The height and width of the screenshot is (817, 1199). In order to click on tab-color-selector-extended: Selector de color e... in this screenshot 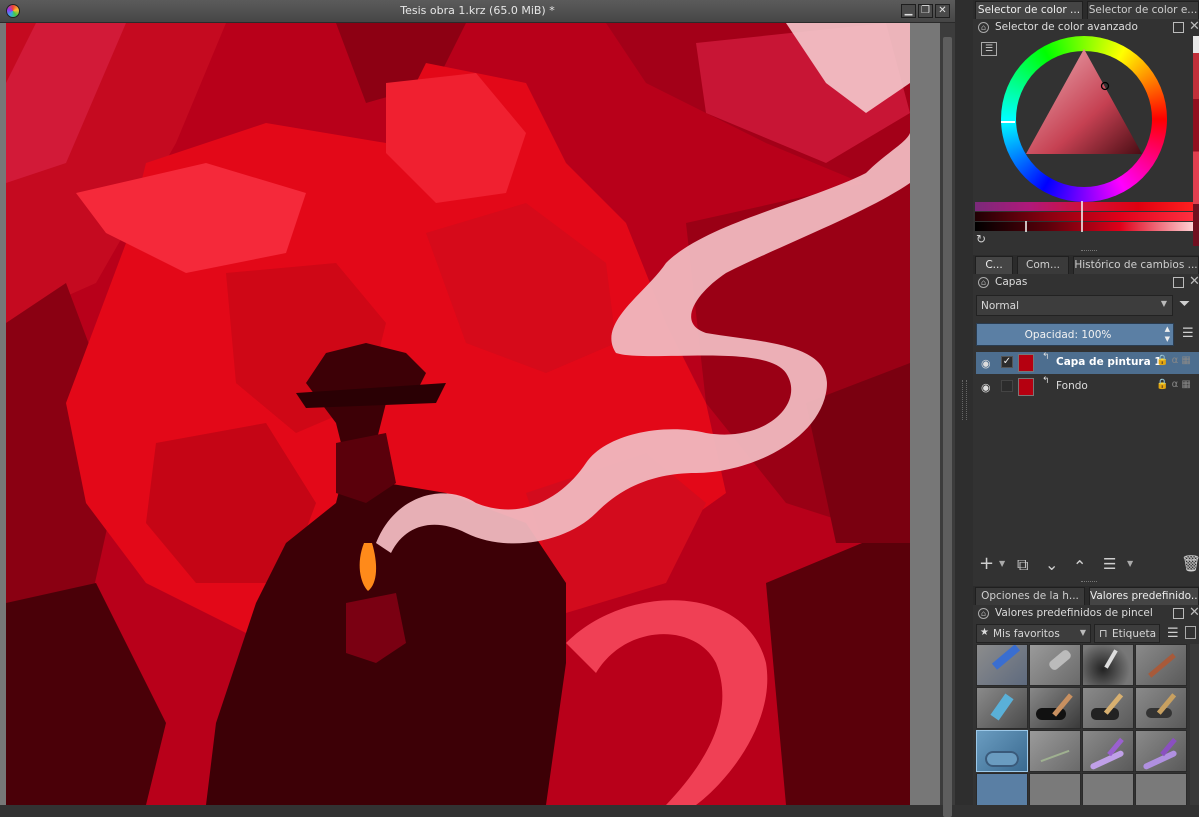, I will do `click(1143, 10)`.